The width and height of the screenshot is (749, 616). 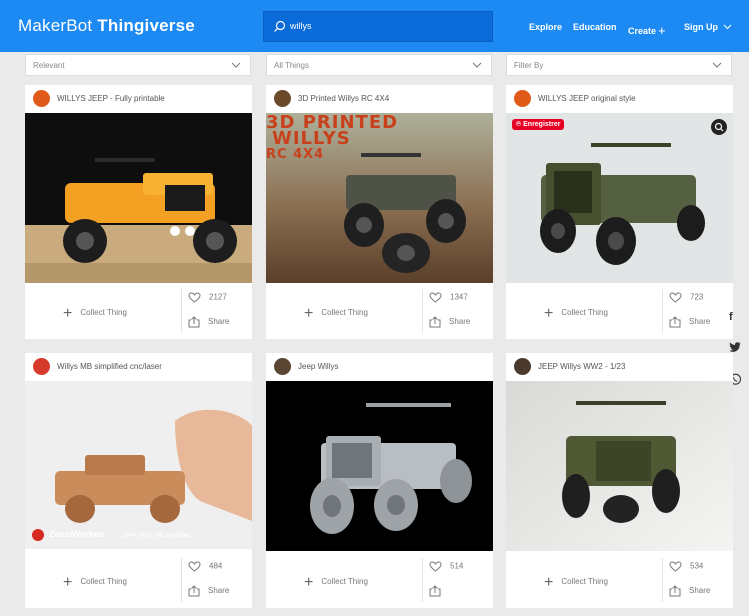 I want to click on nav-education: Education, so click(x=595, y=27).